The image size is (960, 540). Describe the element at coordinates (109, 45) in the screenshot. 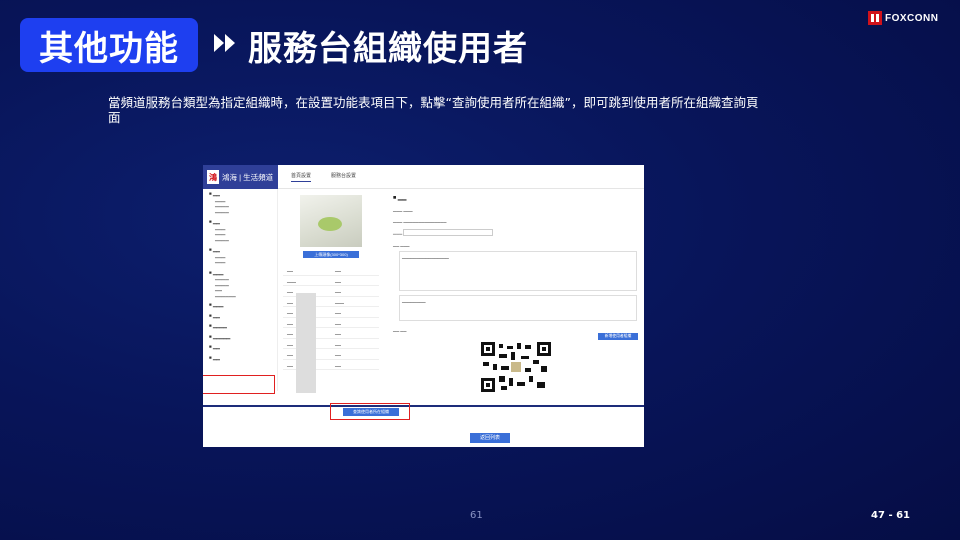

I see `section-label: 其他功能` at that location.